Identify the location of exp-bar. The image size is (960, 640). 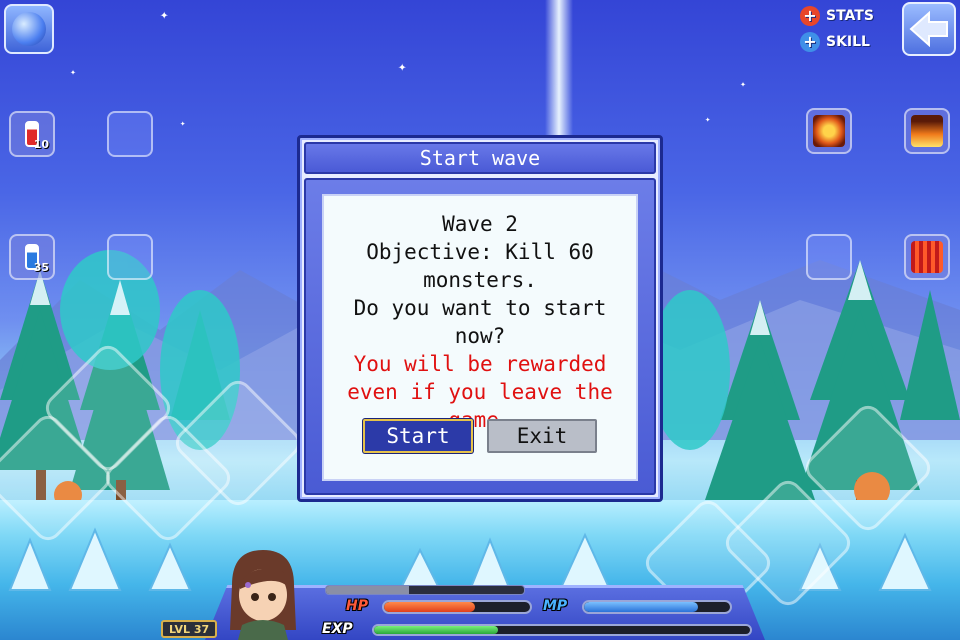
(562, 630).